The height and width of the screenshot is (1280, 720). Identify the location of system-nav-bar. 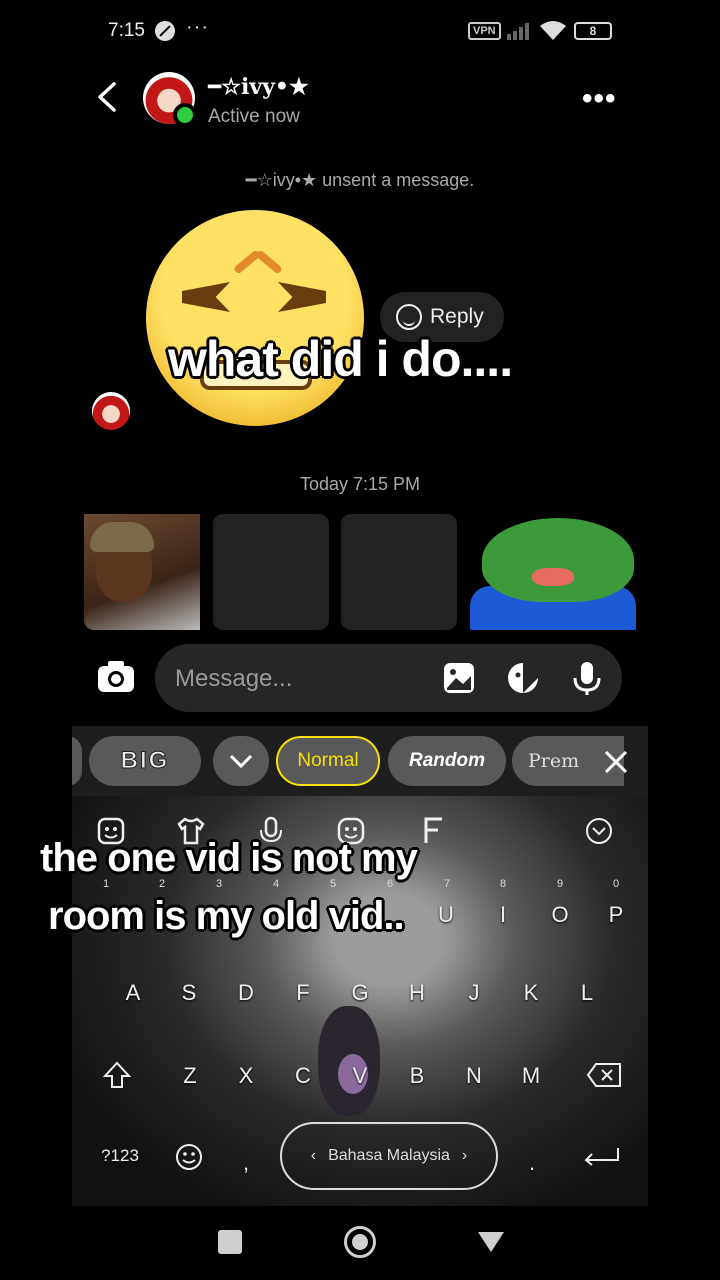
(360, 1243).